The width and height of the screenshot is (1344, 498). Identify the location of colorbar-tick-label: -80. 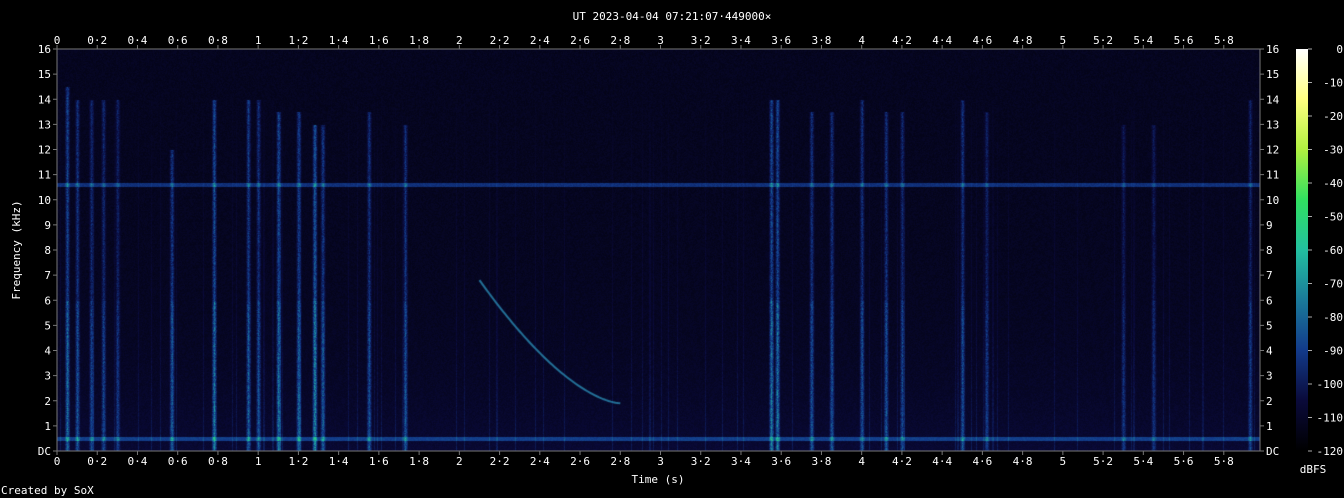
(1333, 317).